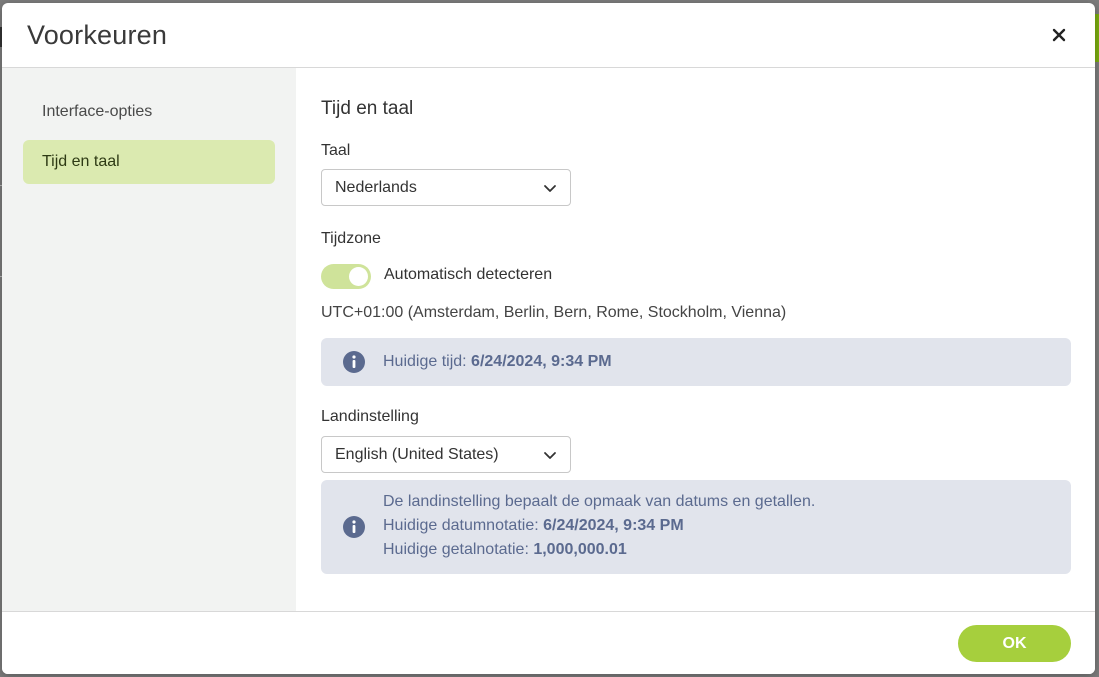  I want to click on date-format-prefix: Huidige datumnotatie:, so click(463, 525).